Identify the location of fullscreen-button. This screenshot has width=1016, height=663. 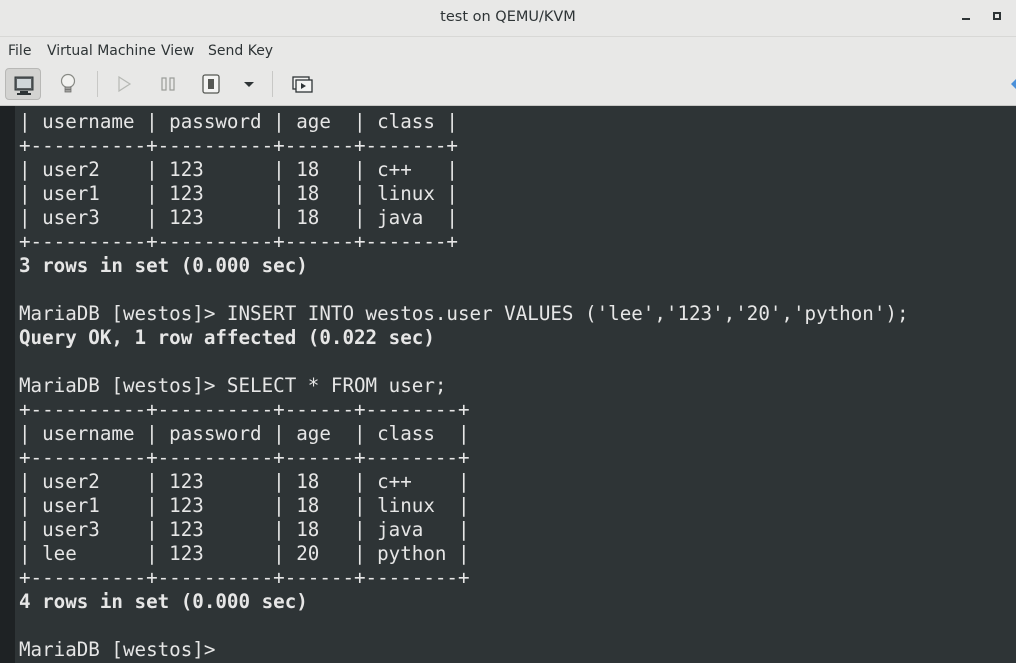
(302, 84).